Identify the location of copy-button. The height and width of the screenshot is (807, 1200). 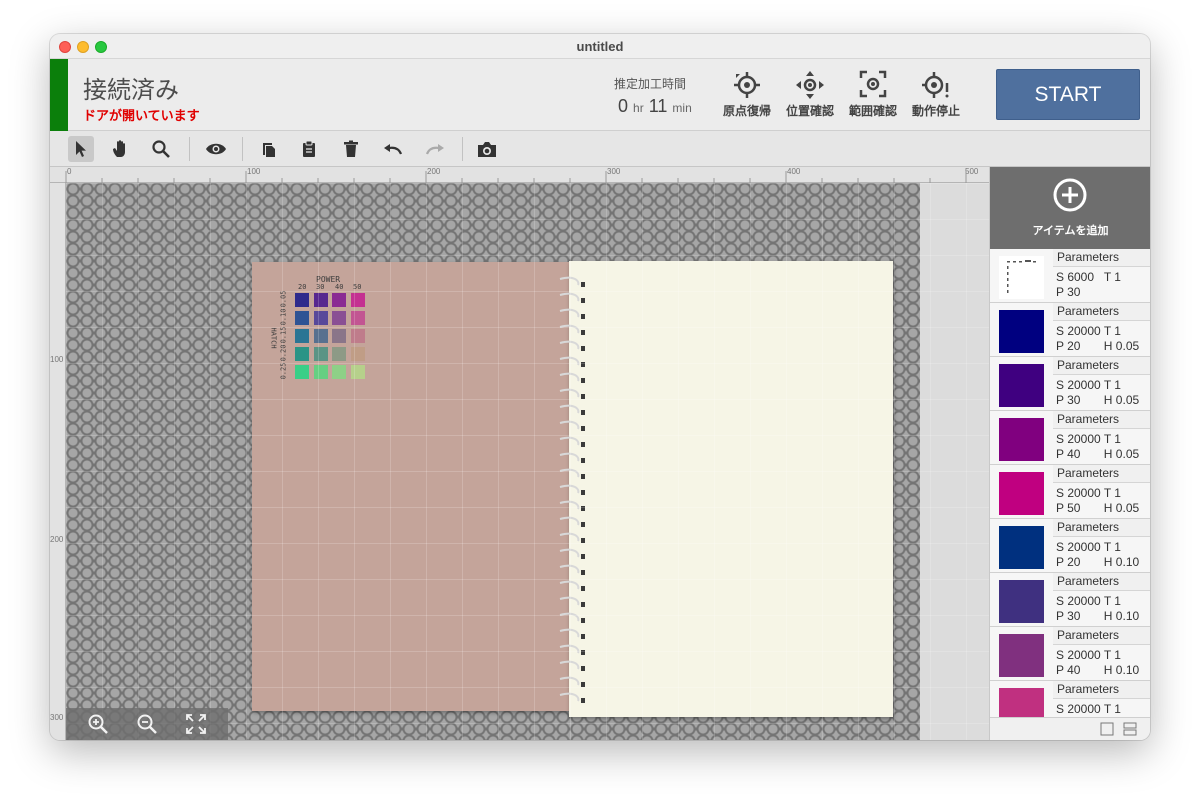
(269, 149).